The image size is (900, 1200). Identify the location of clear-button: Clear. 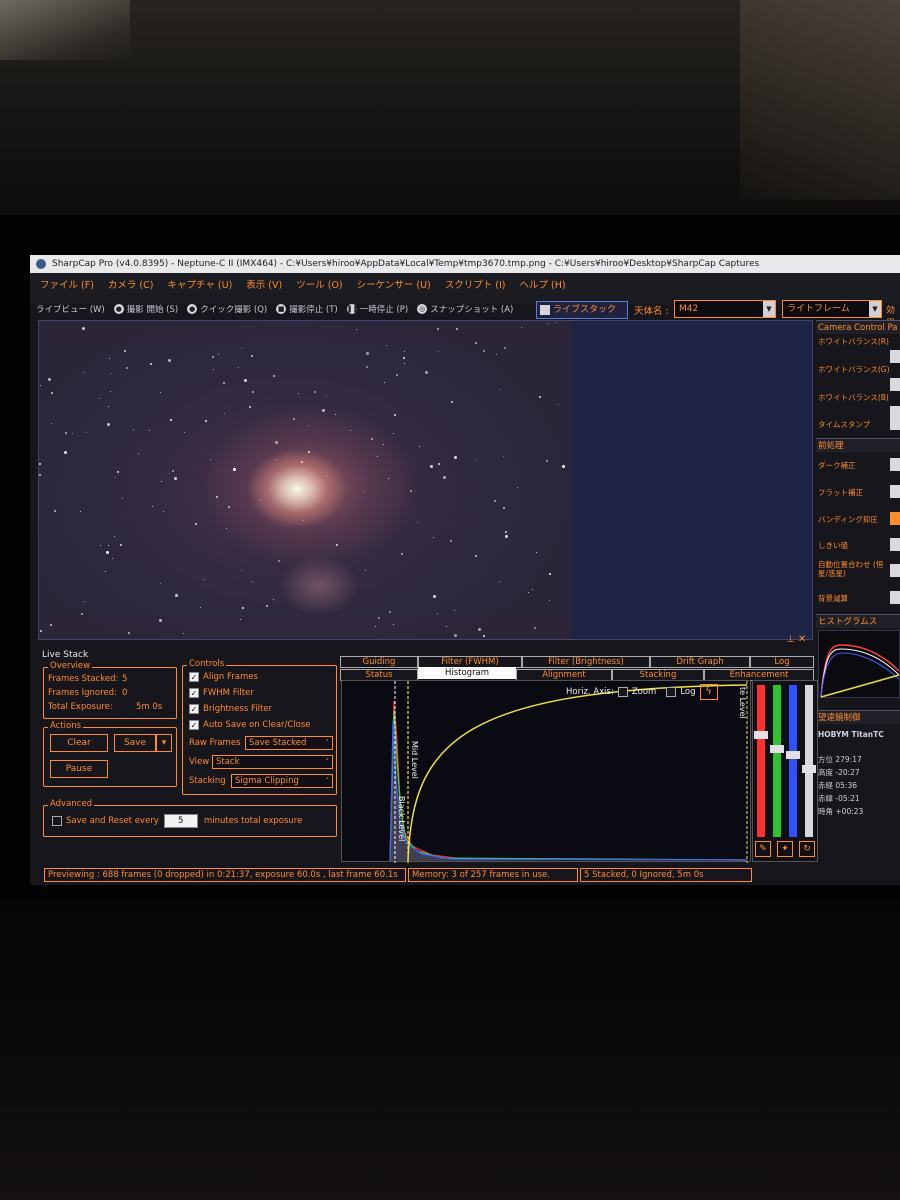
(79, 743).